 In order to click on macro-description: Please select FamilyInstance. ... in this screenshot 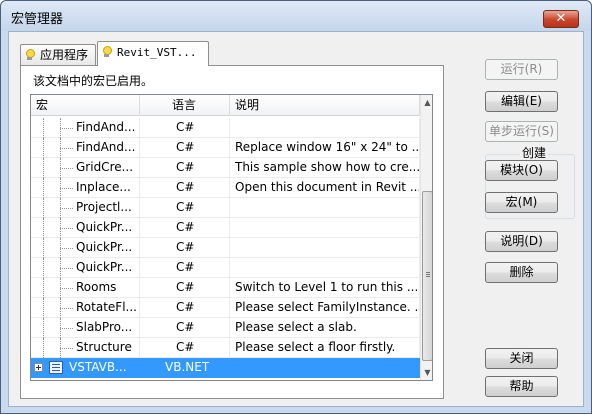, I will do `click(325, 308)`.